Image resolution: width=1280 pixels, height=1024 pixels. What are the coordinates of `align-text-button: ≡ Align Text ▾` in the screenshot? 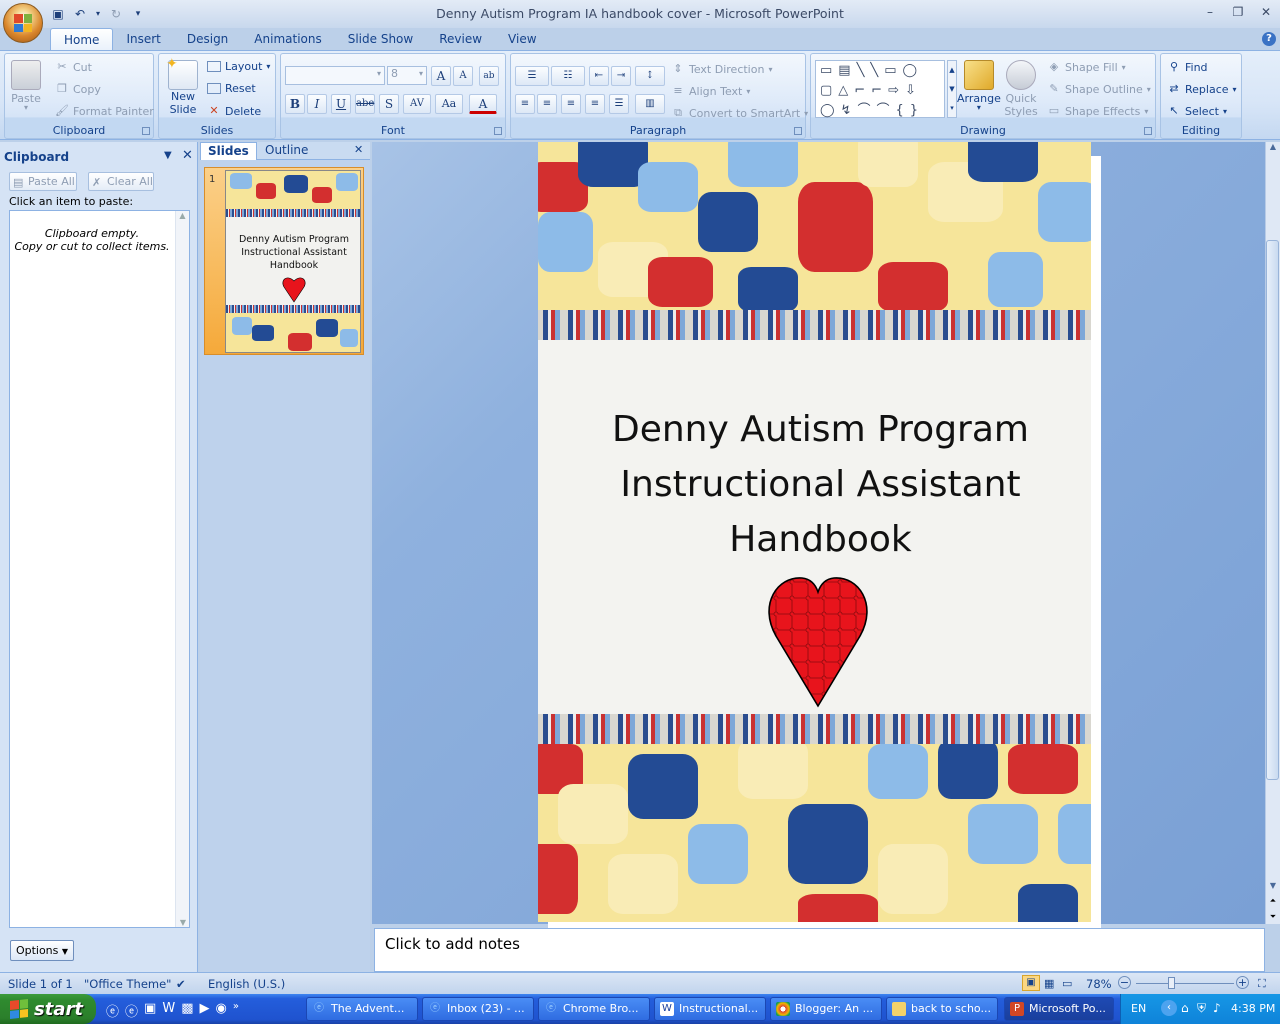 It's located at (710, 91).